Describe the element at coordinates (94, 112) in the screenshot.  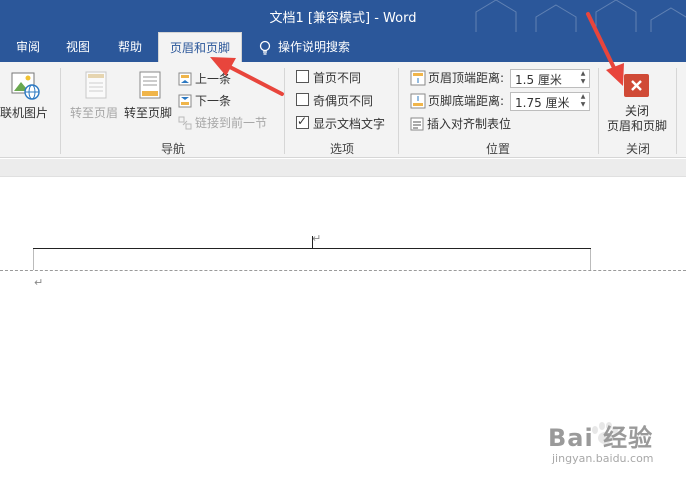
I see `goto-header-button: 转至页眉` at that location.